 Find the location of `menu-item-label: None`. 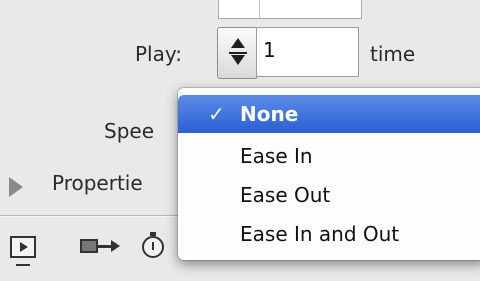

menu-item-label: None is located at coordinates (269, 114).